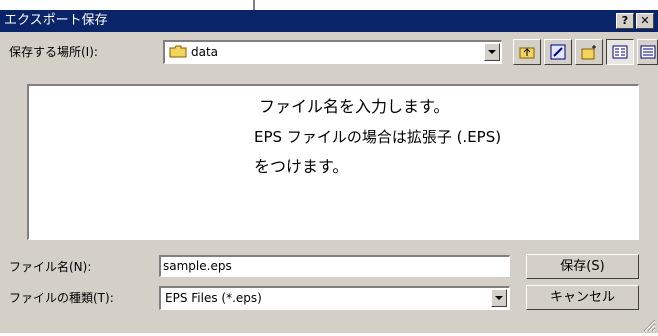 The width and height of the screenshot is (658, 336). I want to click on annotation-line-2: EPS ファイルの場合は拡張子 (.EPS), so click(378, 137).